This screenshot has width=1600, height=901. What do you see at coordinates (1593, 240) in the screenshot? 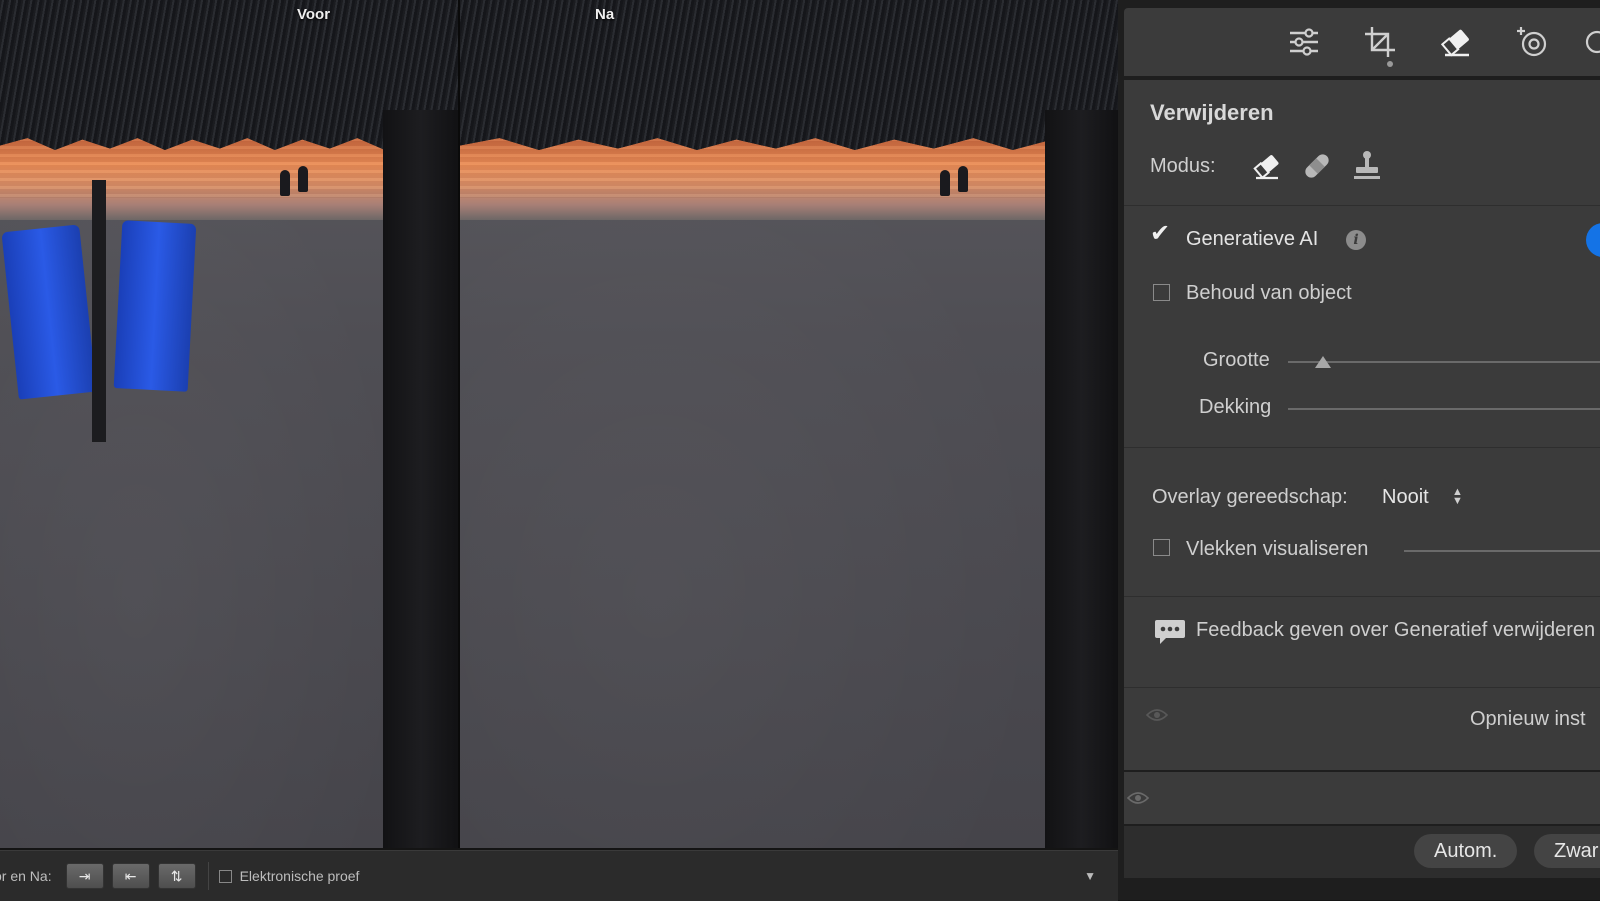
I see `generative-ai-toggle` at bounding box center [1593, 240].